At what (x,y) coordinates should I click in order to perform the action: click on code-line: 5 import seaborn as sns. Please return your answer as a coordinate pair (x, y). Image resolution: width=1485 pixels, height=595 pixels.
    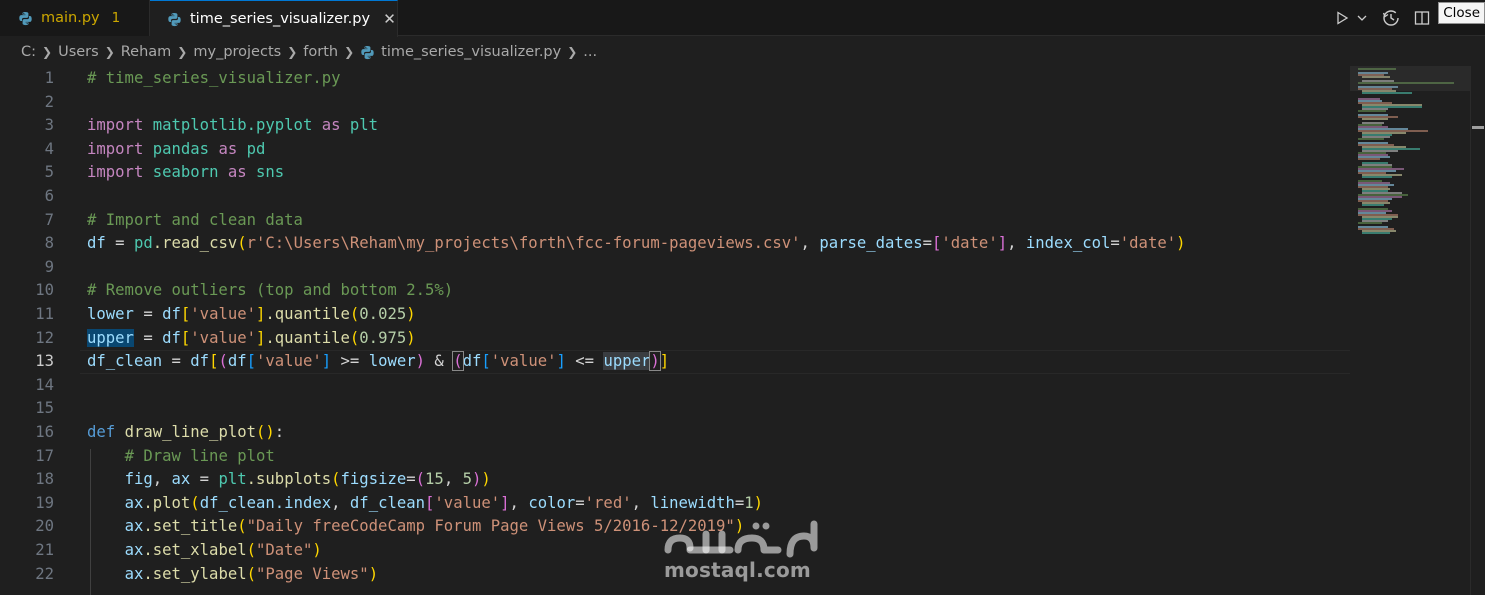
    Looking at the image, I should click on (675, 173).